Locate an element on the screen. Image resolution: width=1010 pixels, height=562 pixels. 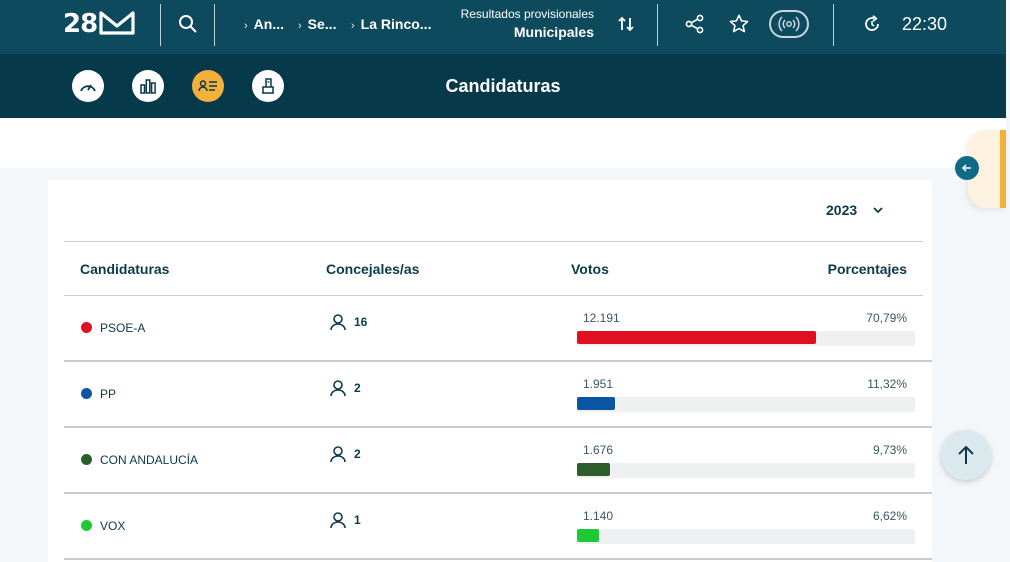
party-name: PP is located at coordinates (108, 394).